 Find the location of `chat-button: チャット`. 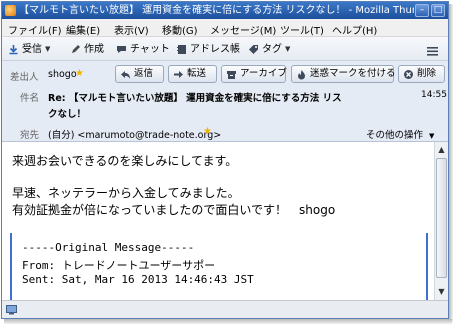

chat-button: チャット is located at coordinates (143, 49).